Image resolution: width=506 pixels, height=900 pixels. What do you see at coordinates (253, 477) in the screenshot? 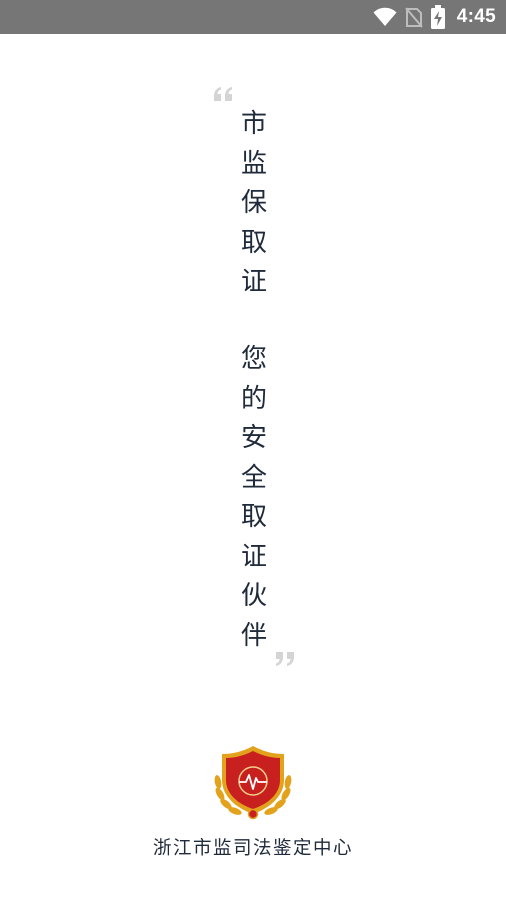
I see `slogan-char: 全` at bounding box center [253, 477].